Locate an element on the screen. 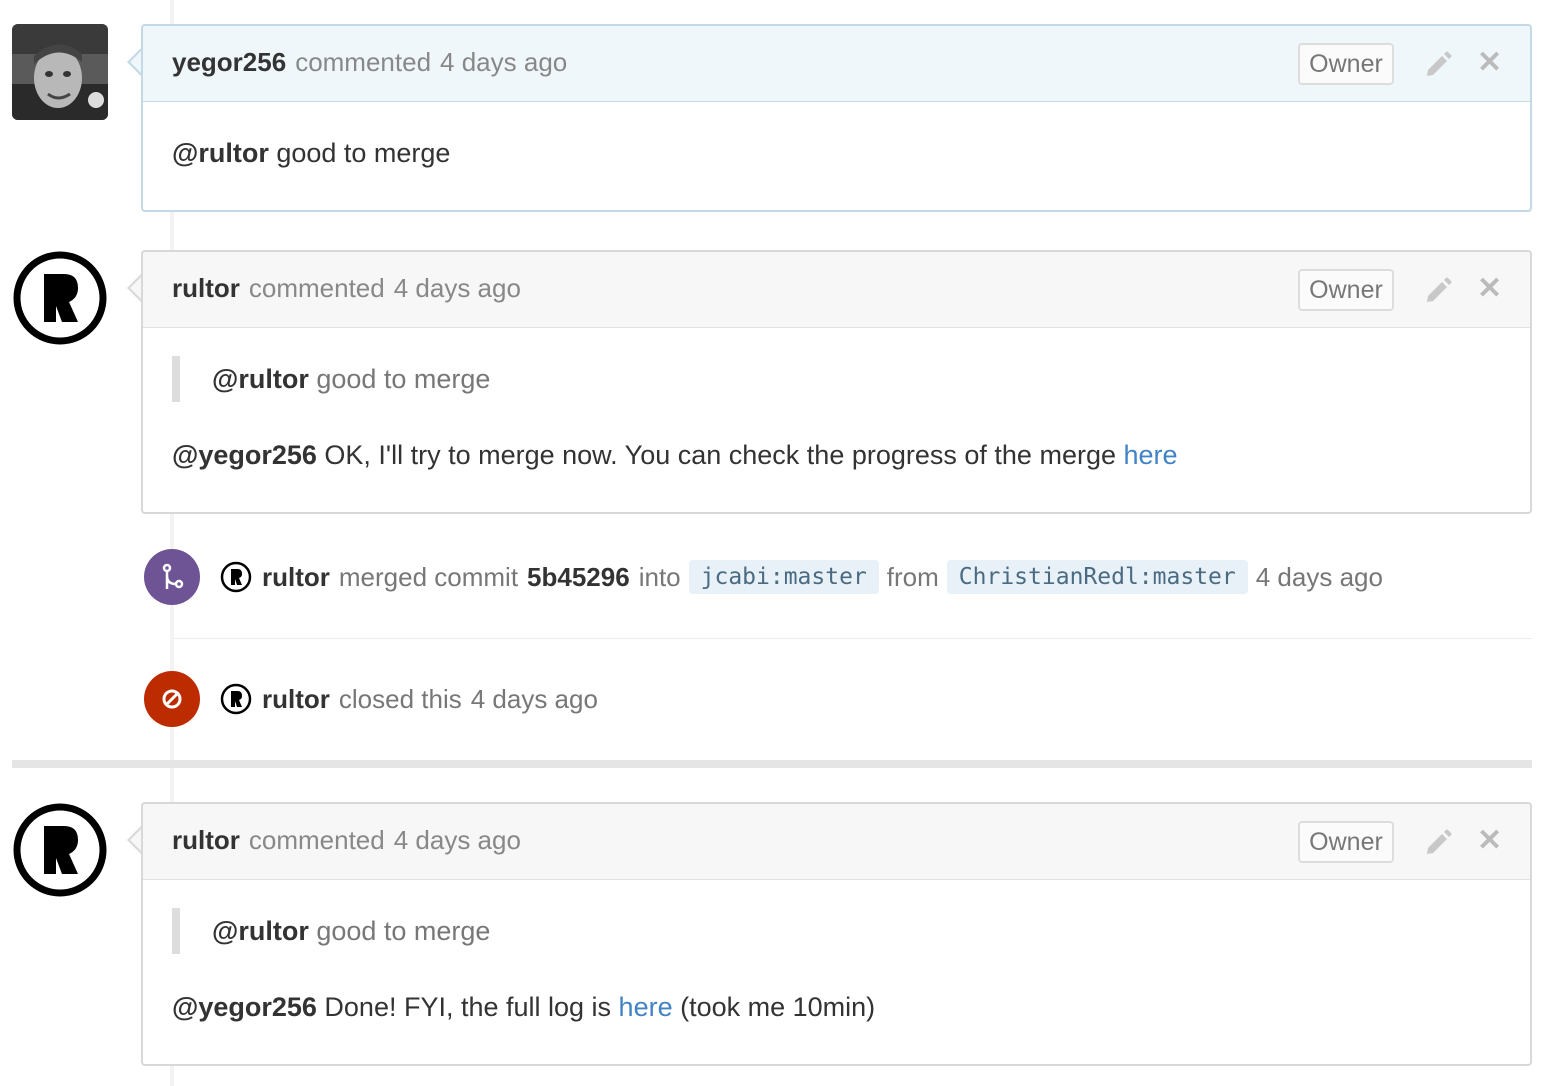  comment-author: yegor256 is located at coordinates (229, 62).